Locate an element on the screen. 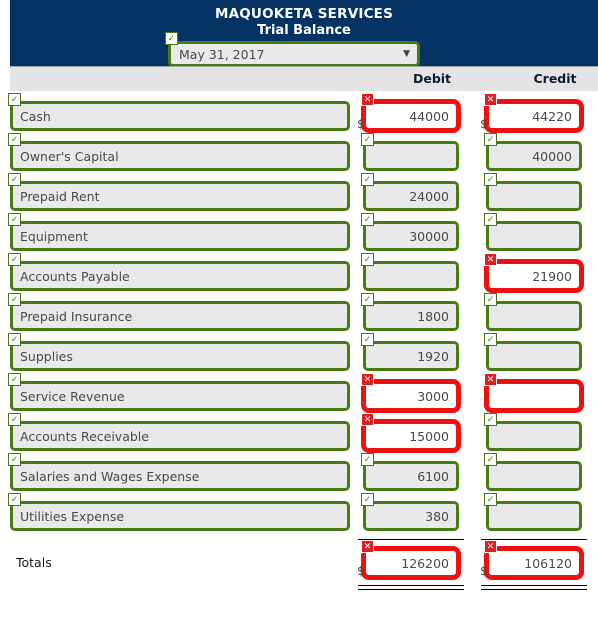 Image resolution: width=598 pixels, height=630 pixels. credit-cell: ✓ 40000 is located at coordinates (533, 152).